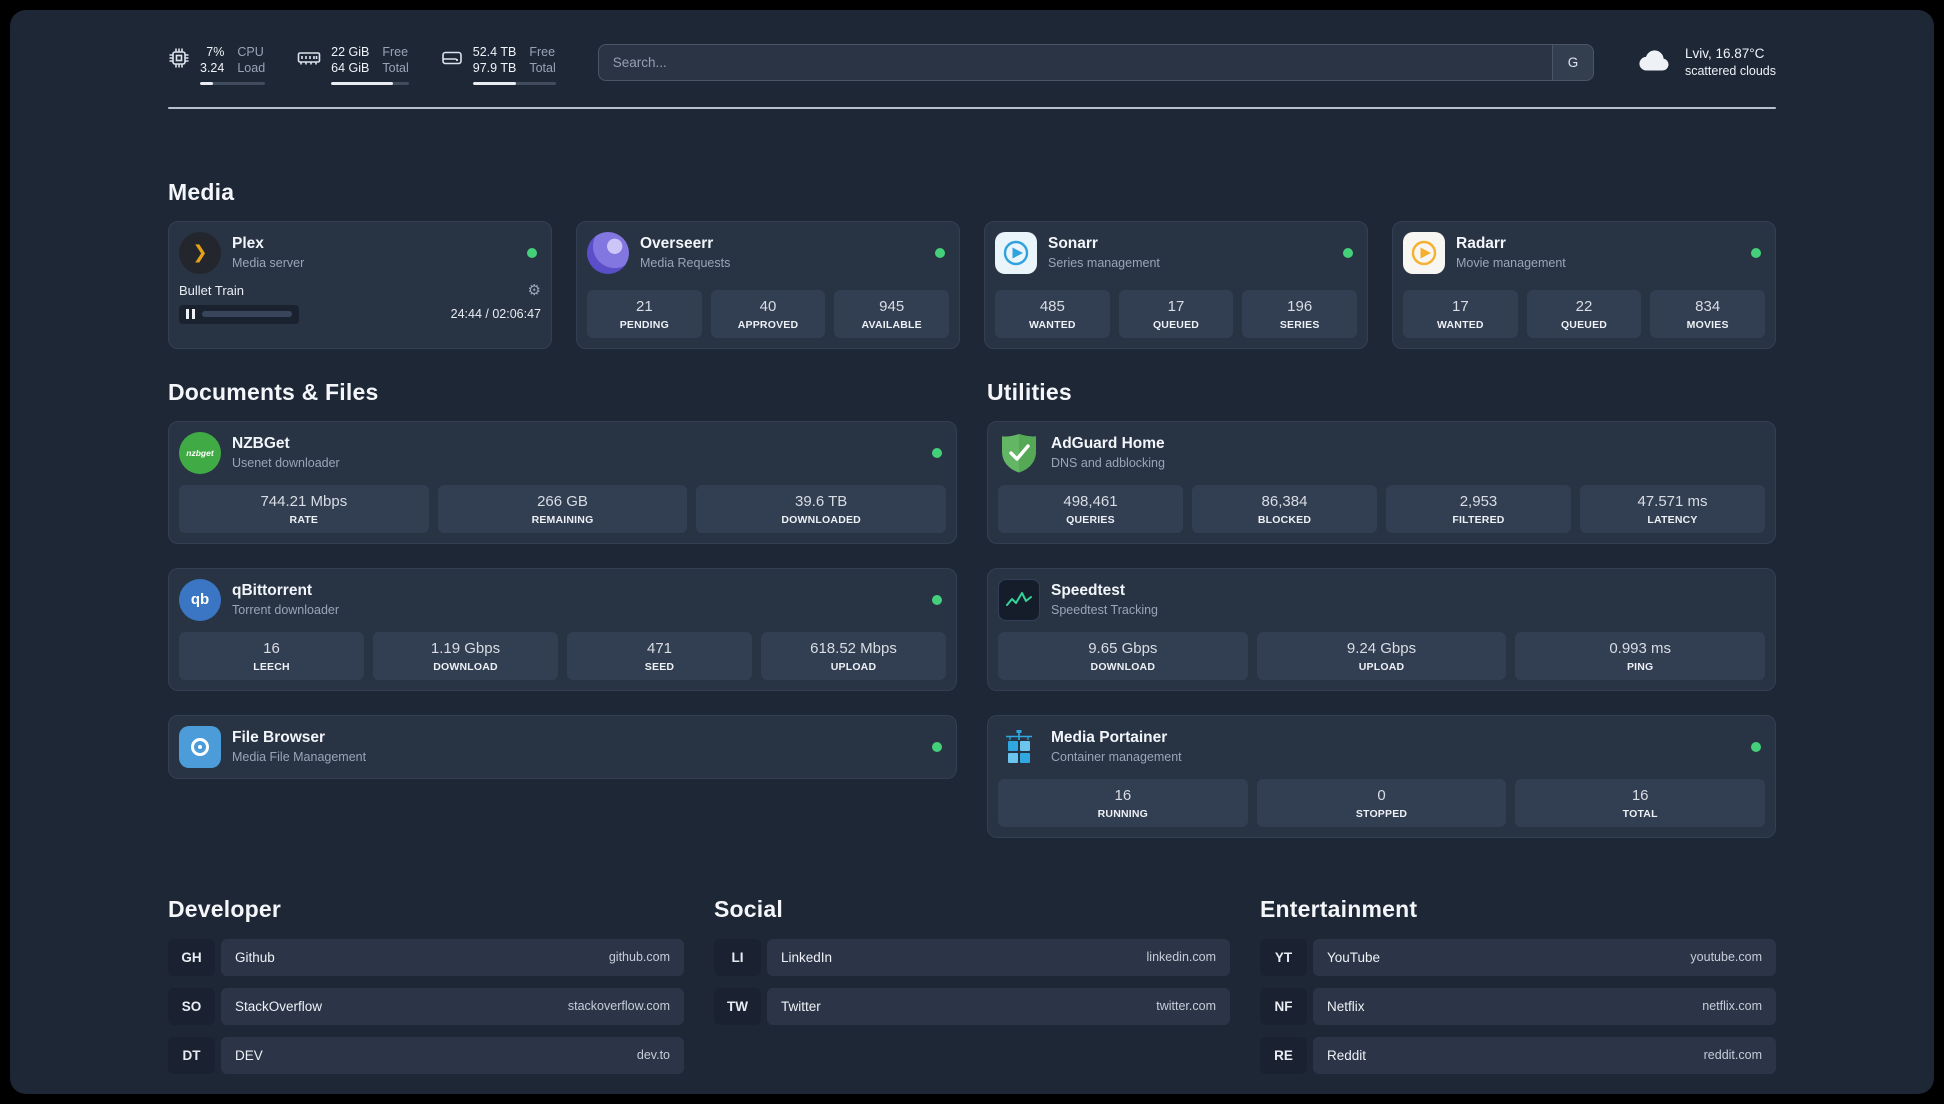  I want to click on portainer-subtitle: Container management, so click(1116, 757).